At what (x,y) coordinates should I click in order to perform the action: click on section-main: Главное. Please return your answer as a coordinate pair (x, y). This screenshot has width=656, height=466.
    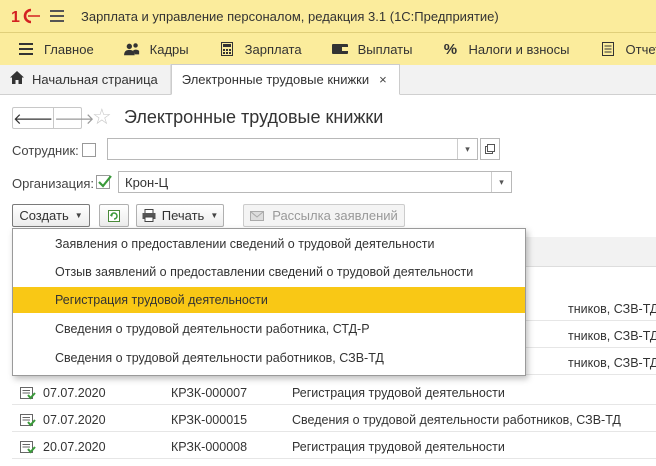
    Looking at the image, I should click on (53, 49).